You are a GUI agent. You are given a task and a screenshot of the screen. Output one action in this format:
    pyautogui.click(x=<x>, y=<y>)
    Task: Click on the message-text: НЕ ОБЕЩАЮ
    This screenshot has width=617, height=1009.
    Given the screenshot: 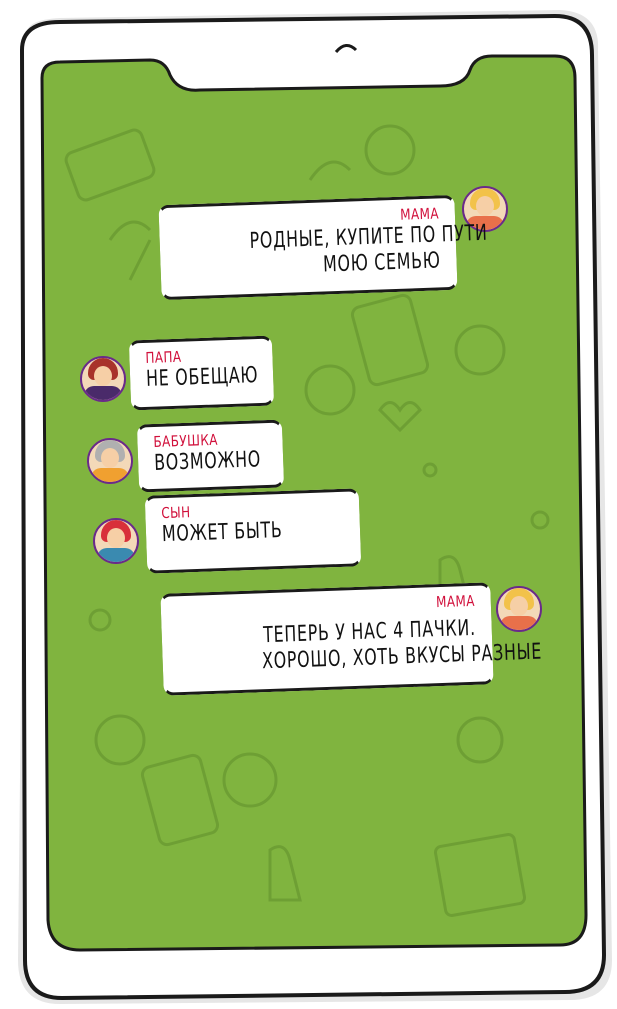 What is the action you would take?
    pyautogui.click(x=202, y=377)
    